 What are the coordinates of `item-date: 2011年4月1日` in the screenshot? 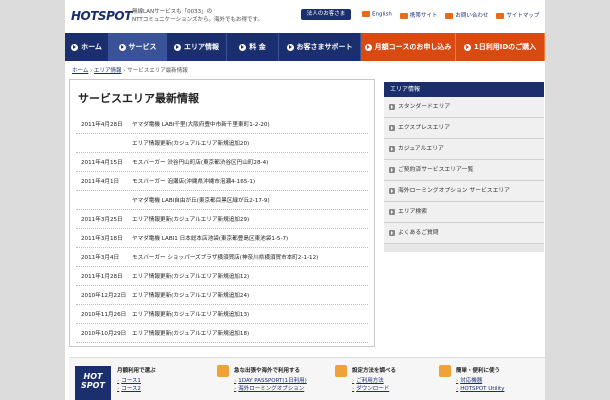 It's located at (100, 182).